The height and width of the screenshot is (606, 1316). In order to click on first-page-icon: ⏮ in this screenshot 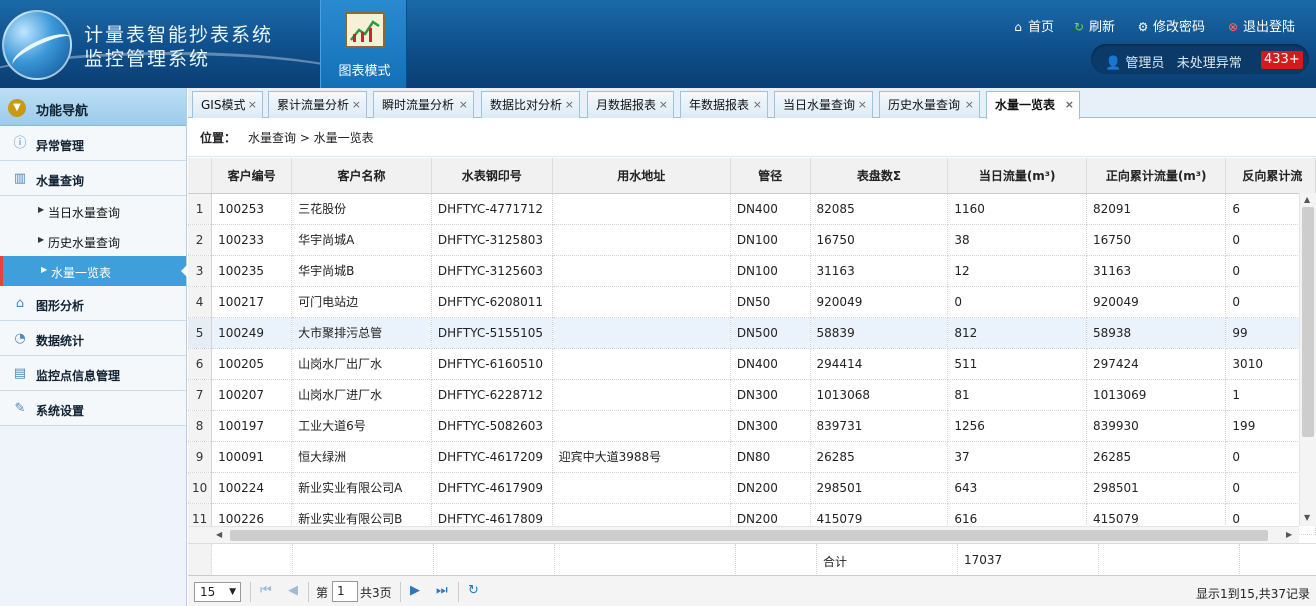, I will do `click(266, 590)`.